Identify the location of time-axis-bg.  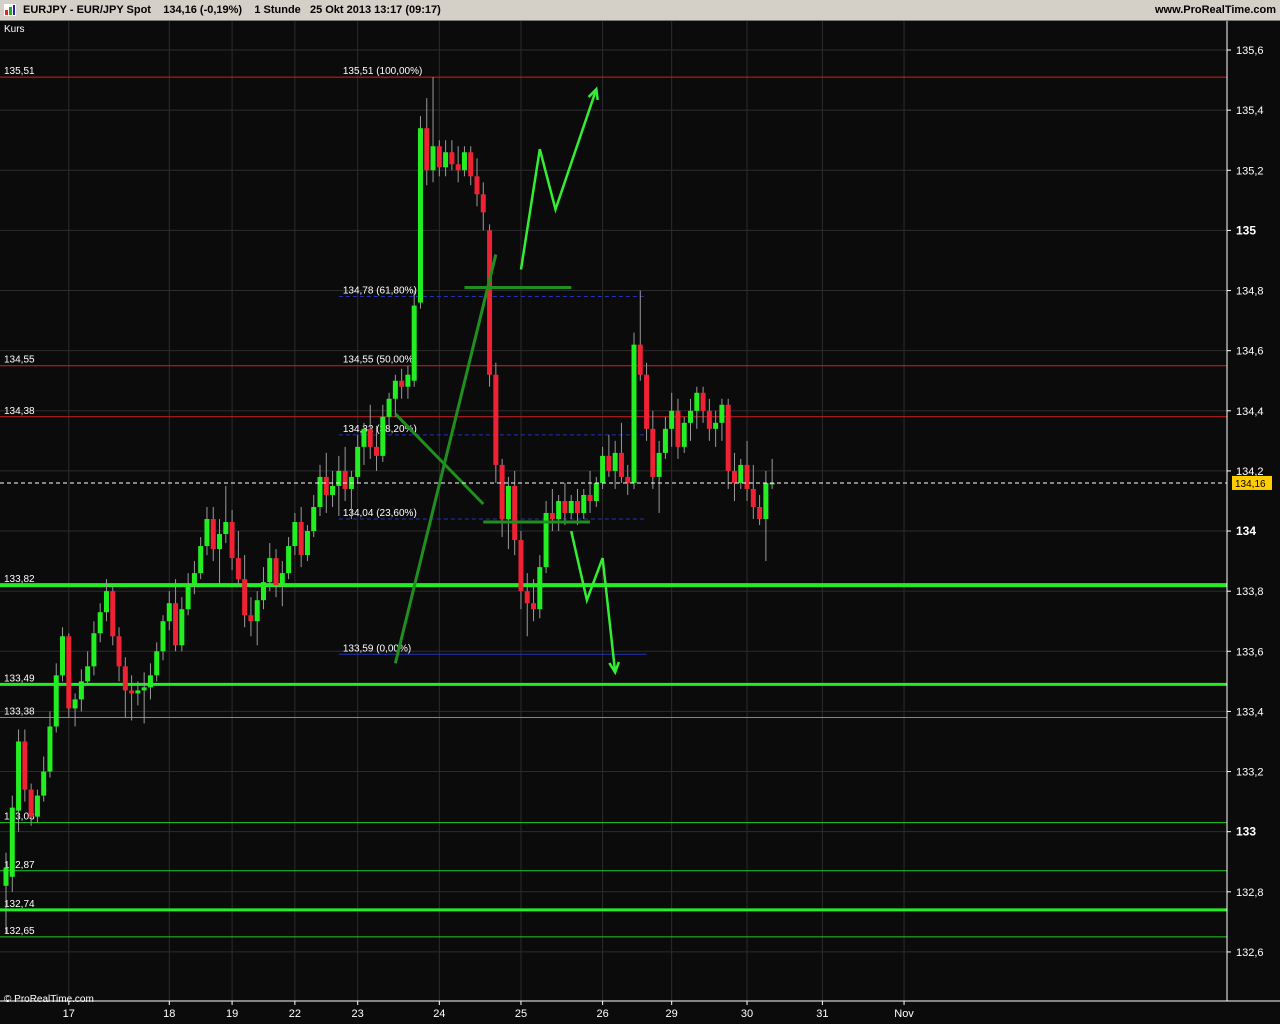
(640, 1012).